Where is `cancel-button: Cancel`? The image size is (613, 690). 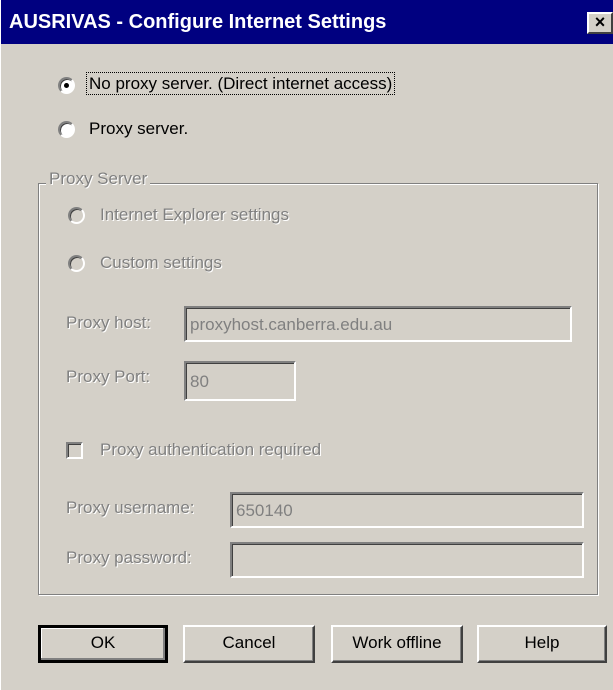 cancel-button: Cancel is located at coordinates (249, 644).